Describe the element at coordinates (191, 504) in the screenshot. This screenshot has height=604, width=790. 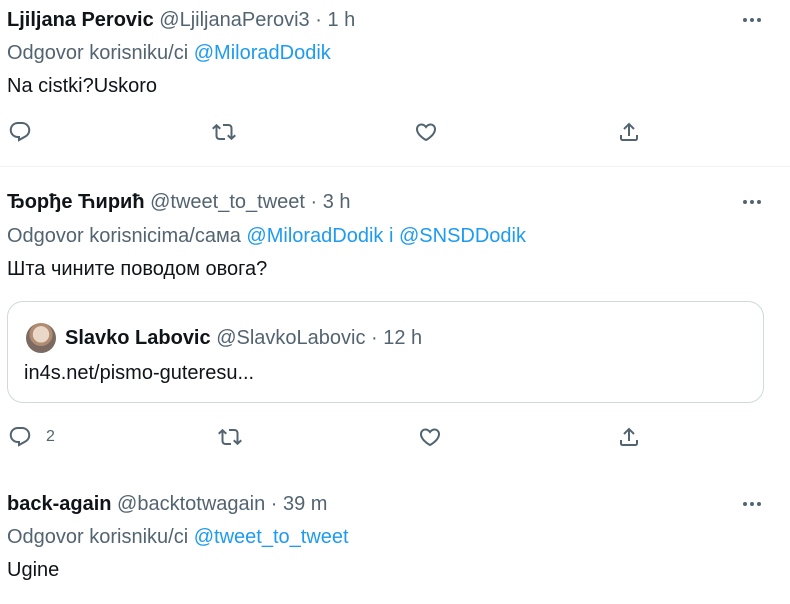
I see `author-handle: @backtotwagain` at that location.